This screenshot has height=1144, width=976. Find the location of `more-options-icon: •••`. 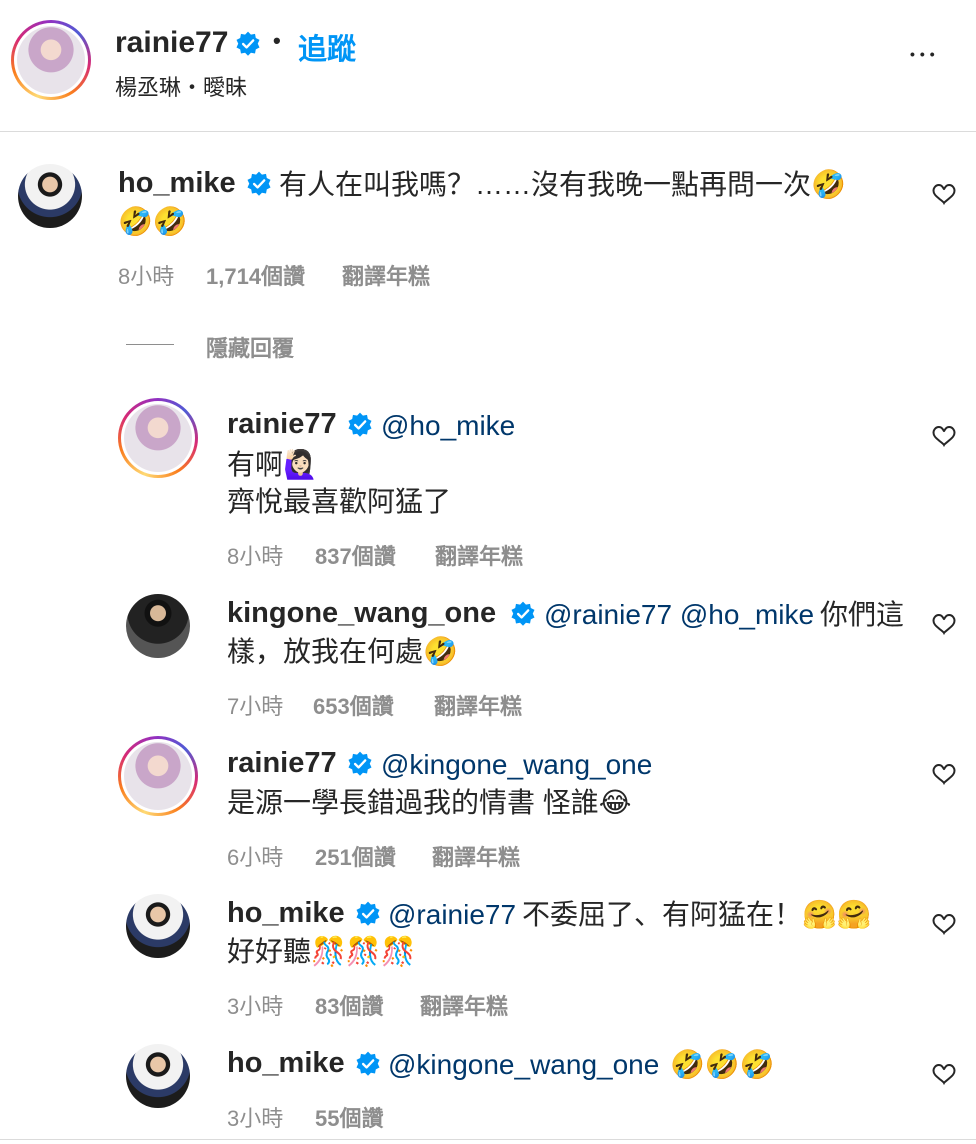

more-options-icon: ••• is located at coordinates (925, 54).